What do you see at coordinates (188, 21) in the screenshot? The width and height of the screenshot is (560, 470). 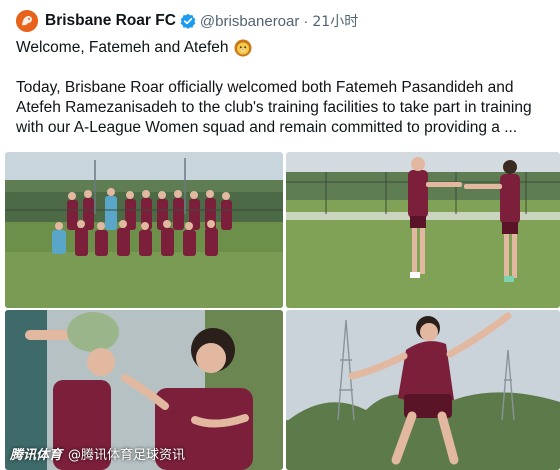 I see `verified-badge-icon` at bounding box center [188, 21].